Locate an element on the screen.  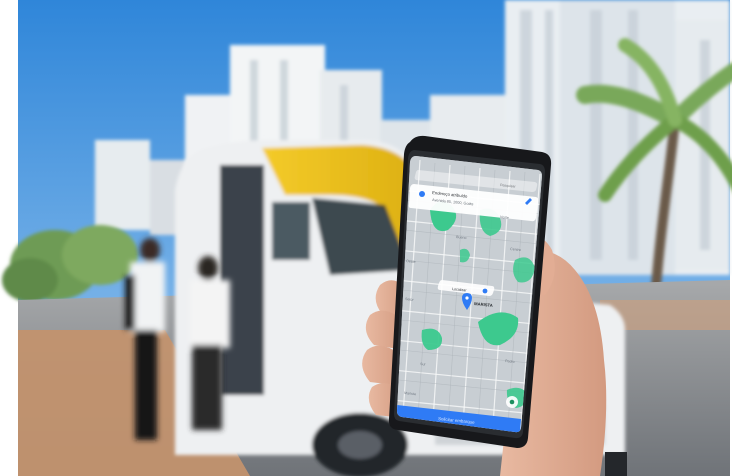
recenter-icon is located at coordinates (512, 402).